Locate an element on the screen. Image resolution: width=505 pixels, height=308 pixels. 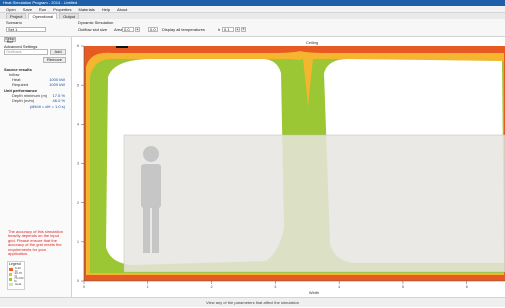
menu-save: Save is located at coordinates (27, 9).